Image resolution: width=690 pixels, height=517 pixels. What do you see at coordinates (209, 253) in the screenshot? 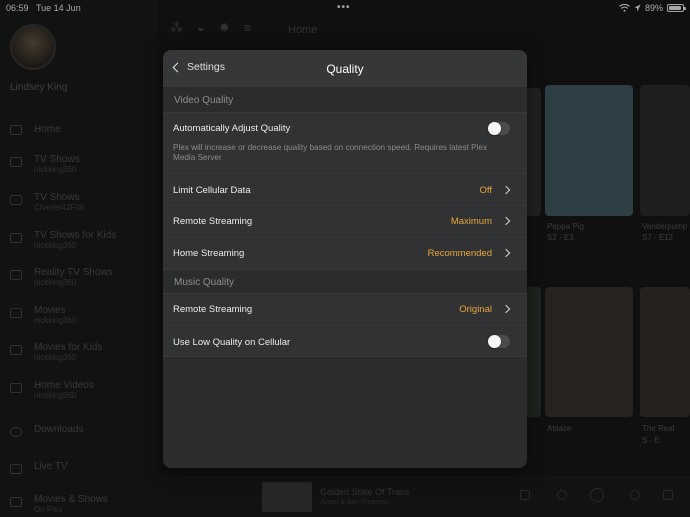
I see `setting-label: Home Streaming` at bounding box center [209, 253].